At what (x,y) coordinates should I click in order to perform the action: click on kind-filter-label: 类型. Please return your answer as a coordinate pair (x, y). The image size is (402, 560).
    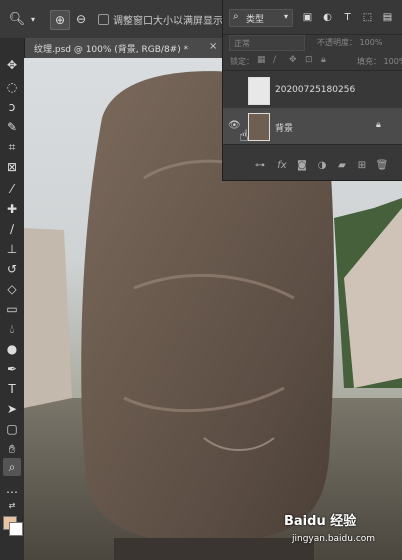
    Looking at the image, I should click on (255, 20).